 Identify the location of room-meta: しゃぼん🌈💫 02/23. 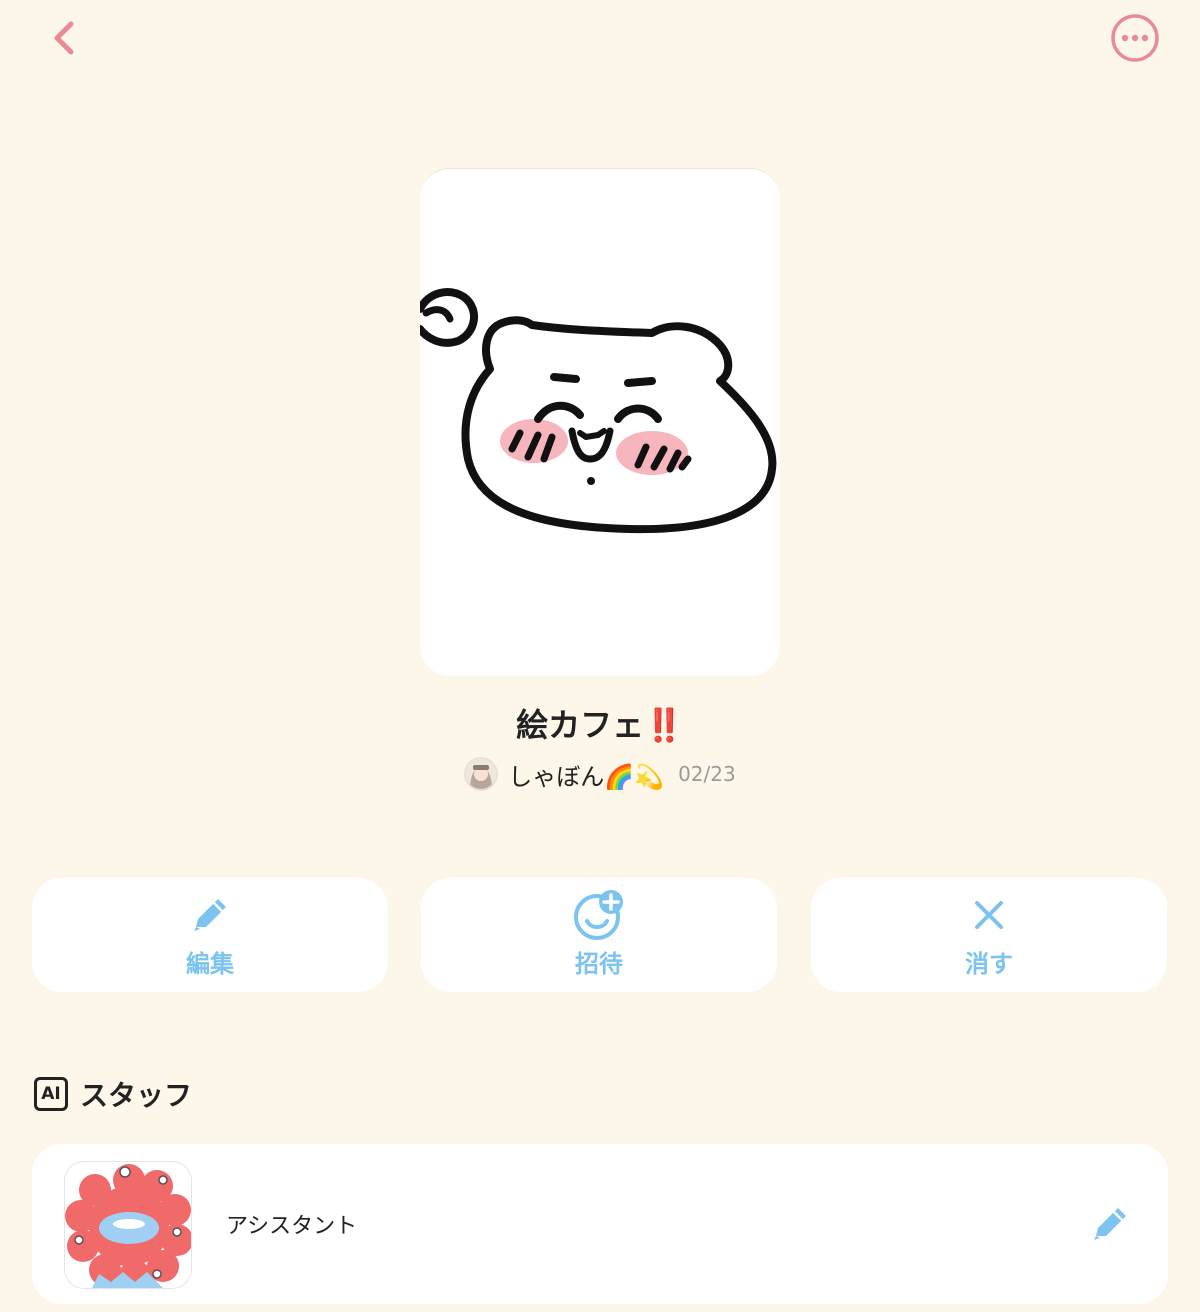
(600, 774).